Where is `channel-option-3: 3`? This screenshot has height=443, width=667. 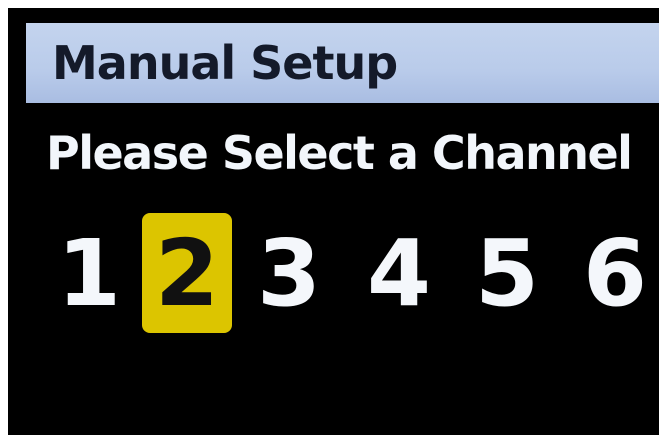 channel-option-3: 3 is located at coordinates (289, 273).